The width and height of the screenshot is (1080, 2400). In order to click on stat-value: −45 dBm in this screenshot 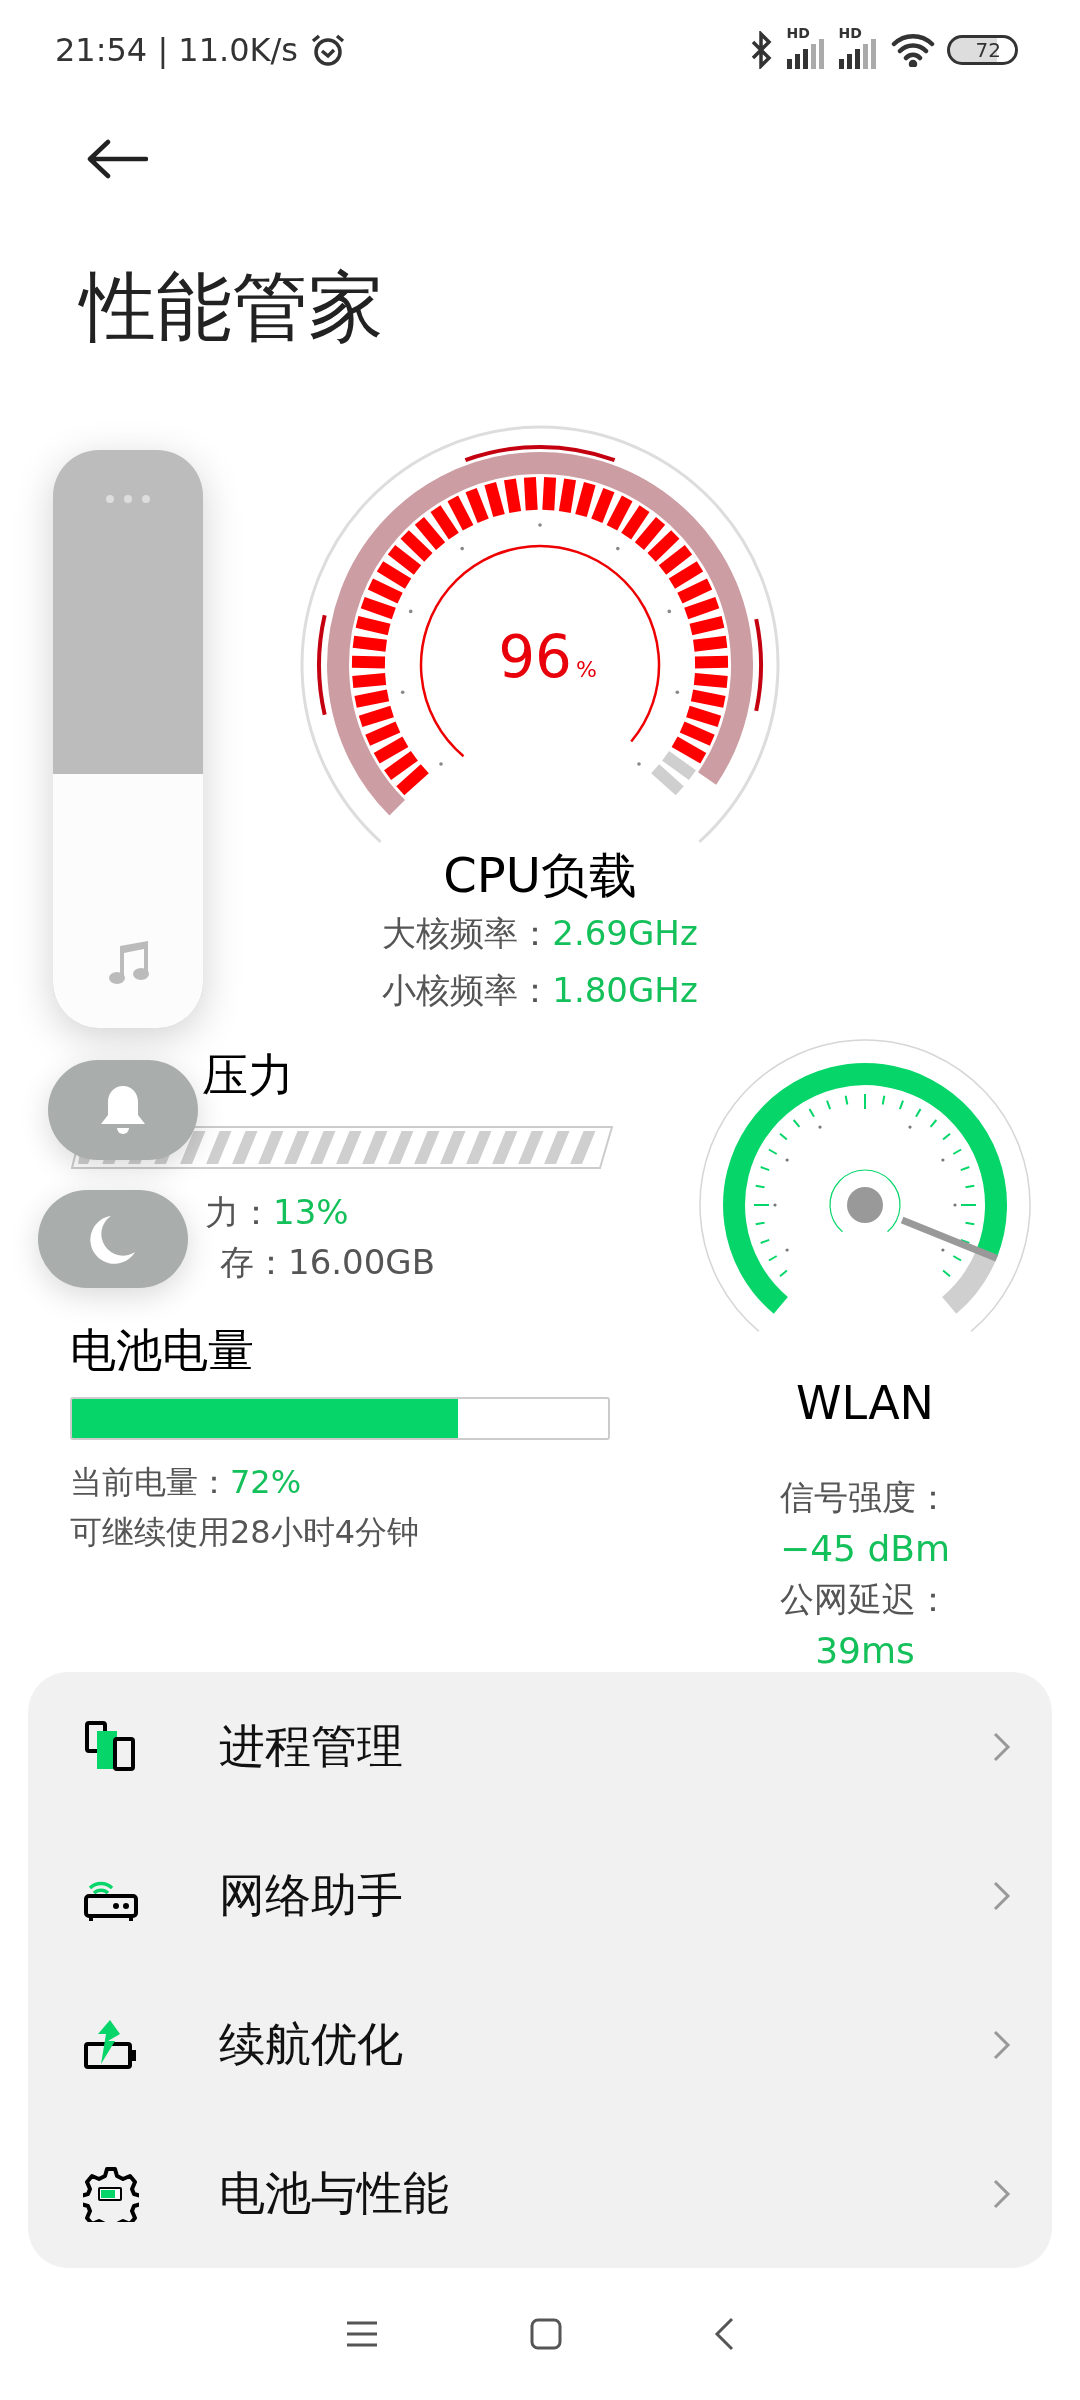, I will do `click(864, 1549)`.